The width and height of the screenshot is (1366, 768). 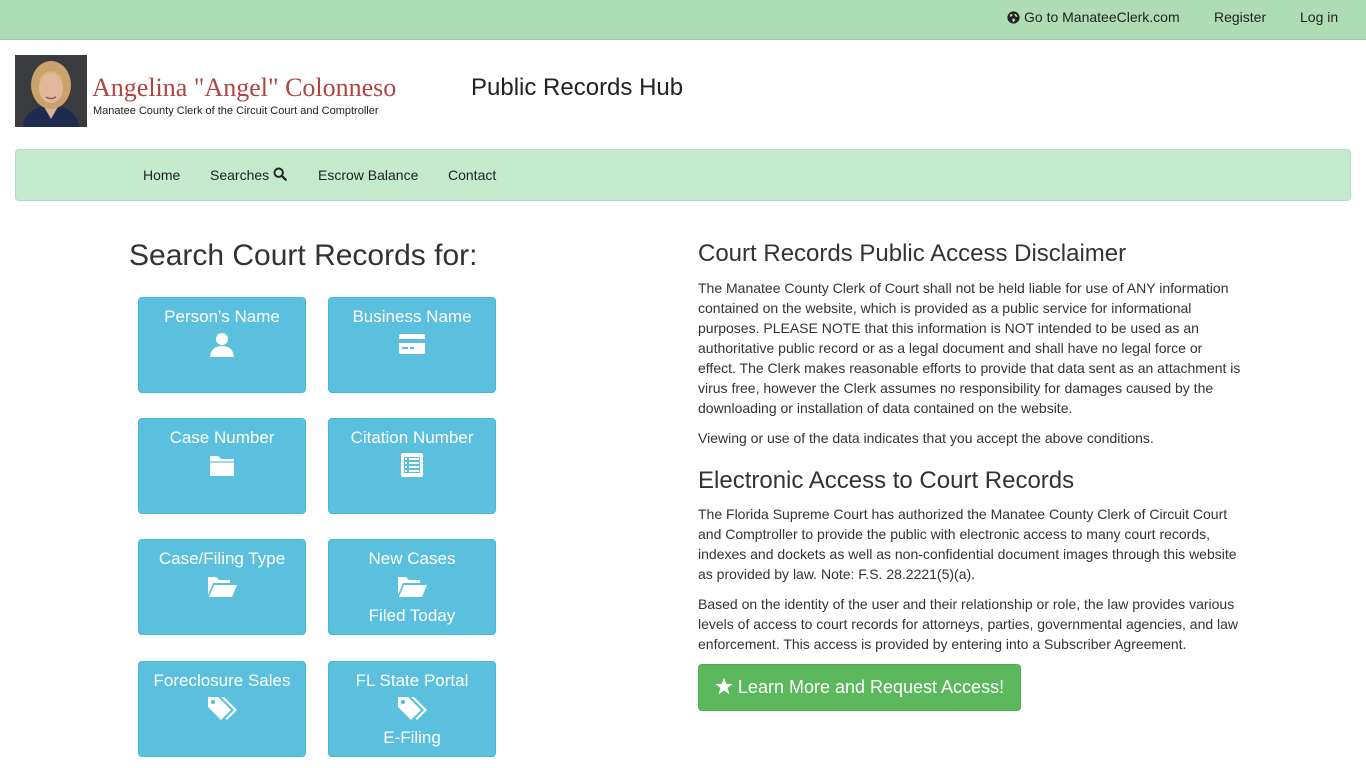 I want to click on electronic-access-title: Electronic Access to Court Records, so click(x=886, y=480).